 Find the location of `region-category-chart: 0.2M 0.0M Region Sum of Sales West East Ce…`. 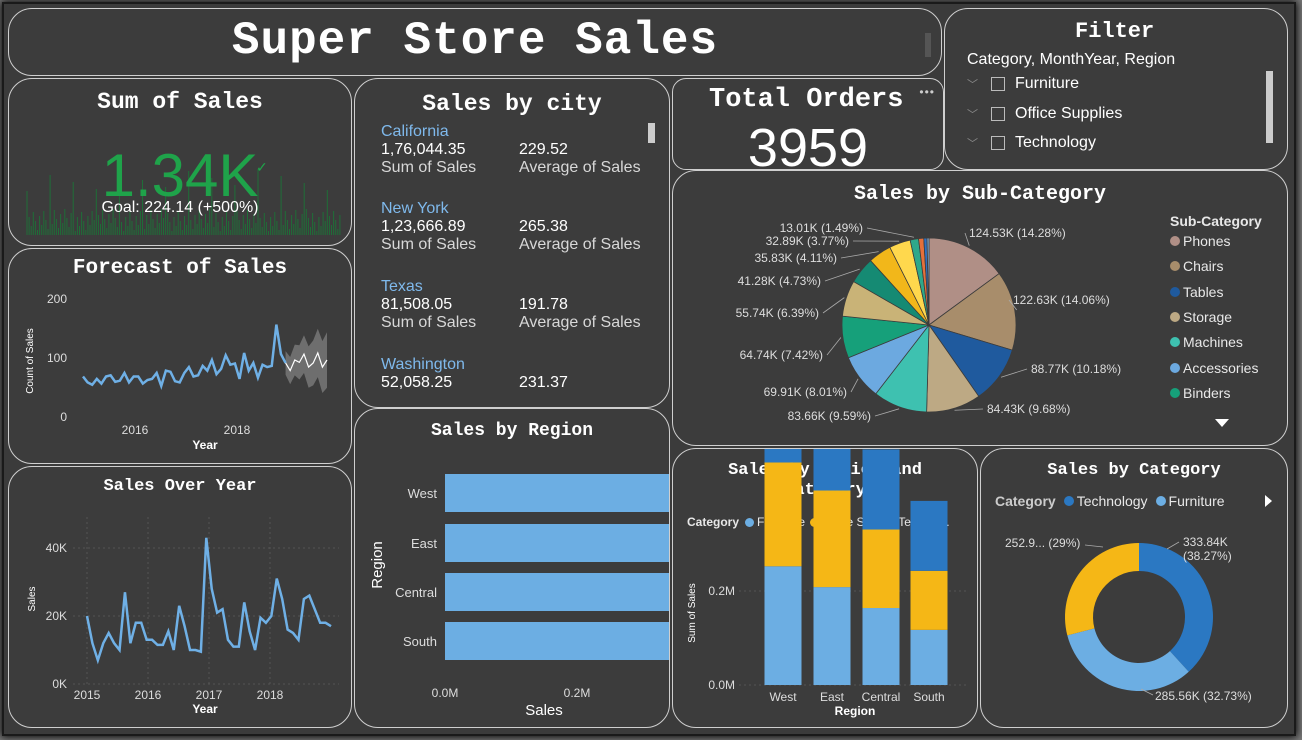

region-category-chart: 0.2M 0.0M Region Sum of Sales West East Ce… is located at coordinates (828, 583).